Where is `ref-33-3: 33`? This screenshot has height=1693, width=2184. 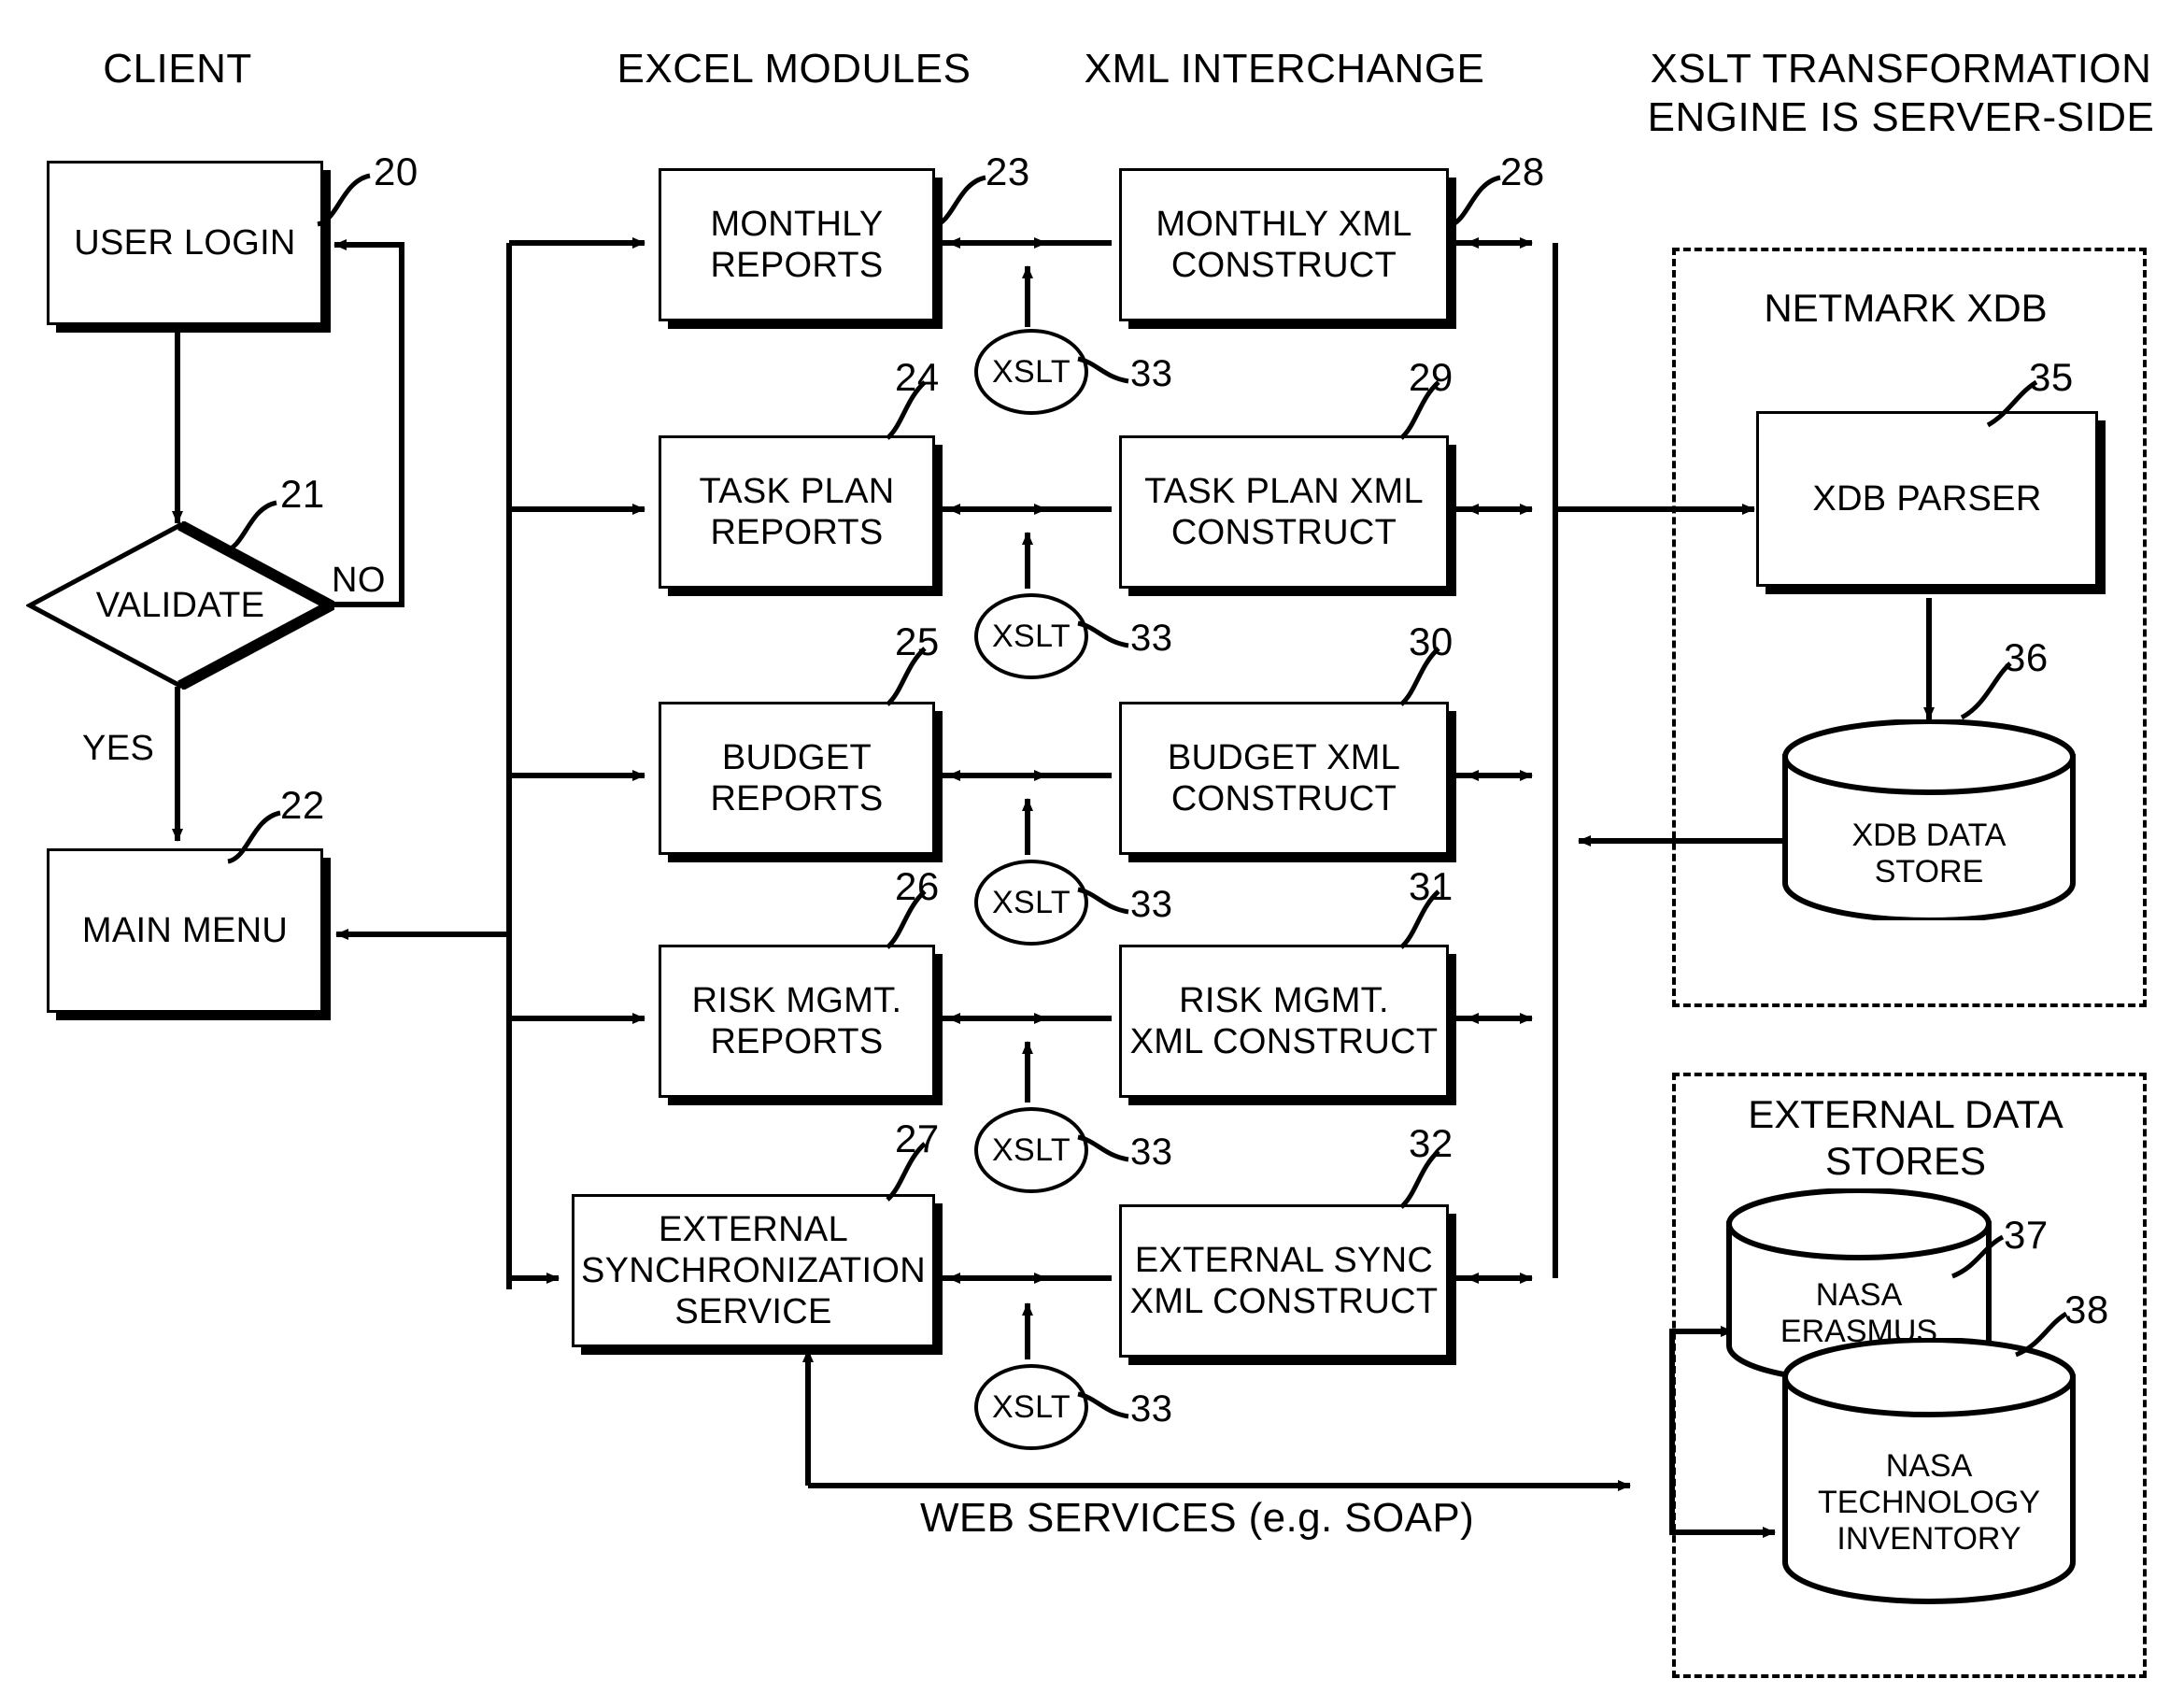
ref-33-3: 33 is located at coordinates (1151, 904).